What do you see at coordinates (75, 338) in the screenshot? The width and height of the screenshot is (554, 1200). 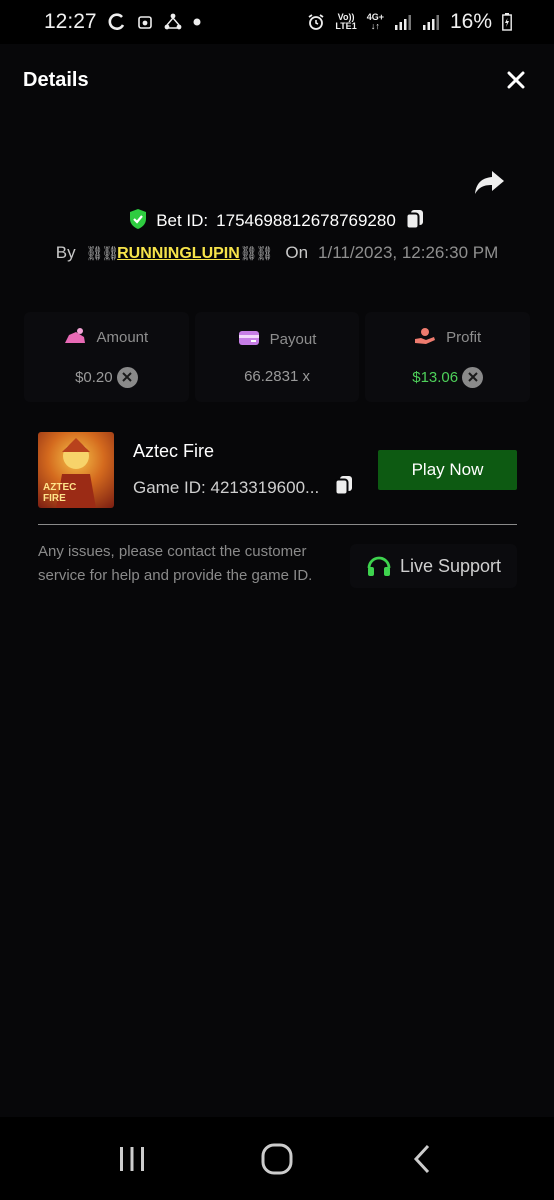 I see `amount-icon` at bounding box center [75, 338].